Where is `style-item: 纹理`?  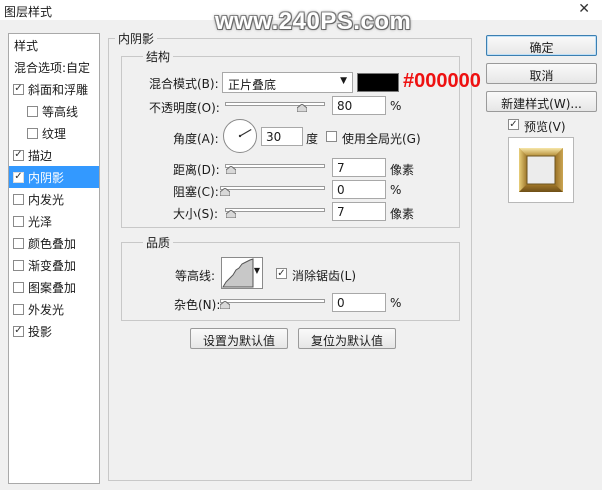
style-item: 纹理 is located at coordinates (54, 133).